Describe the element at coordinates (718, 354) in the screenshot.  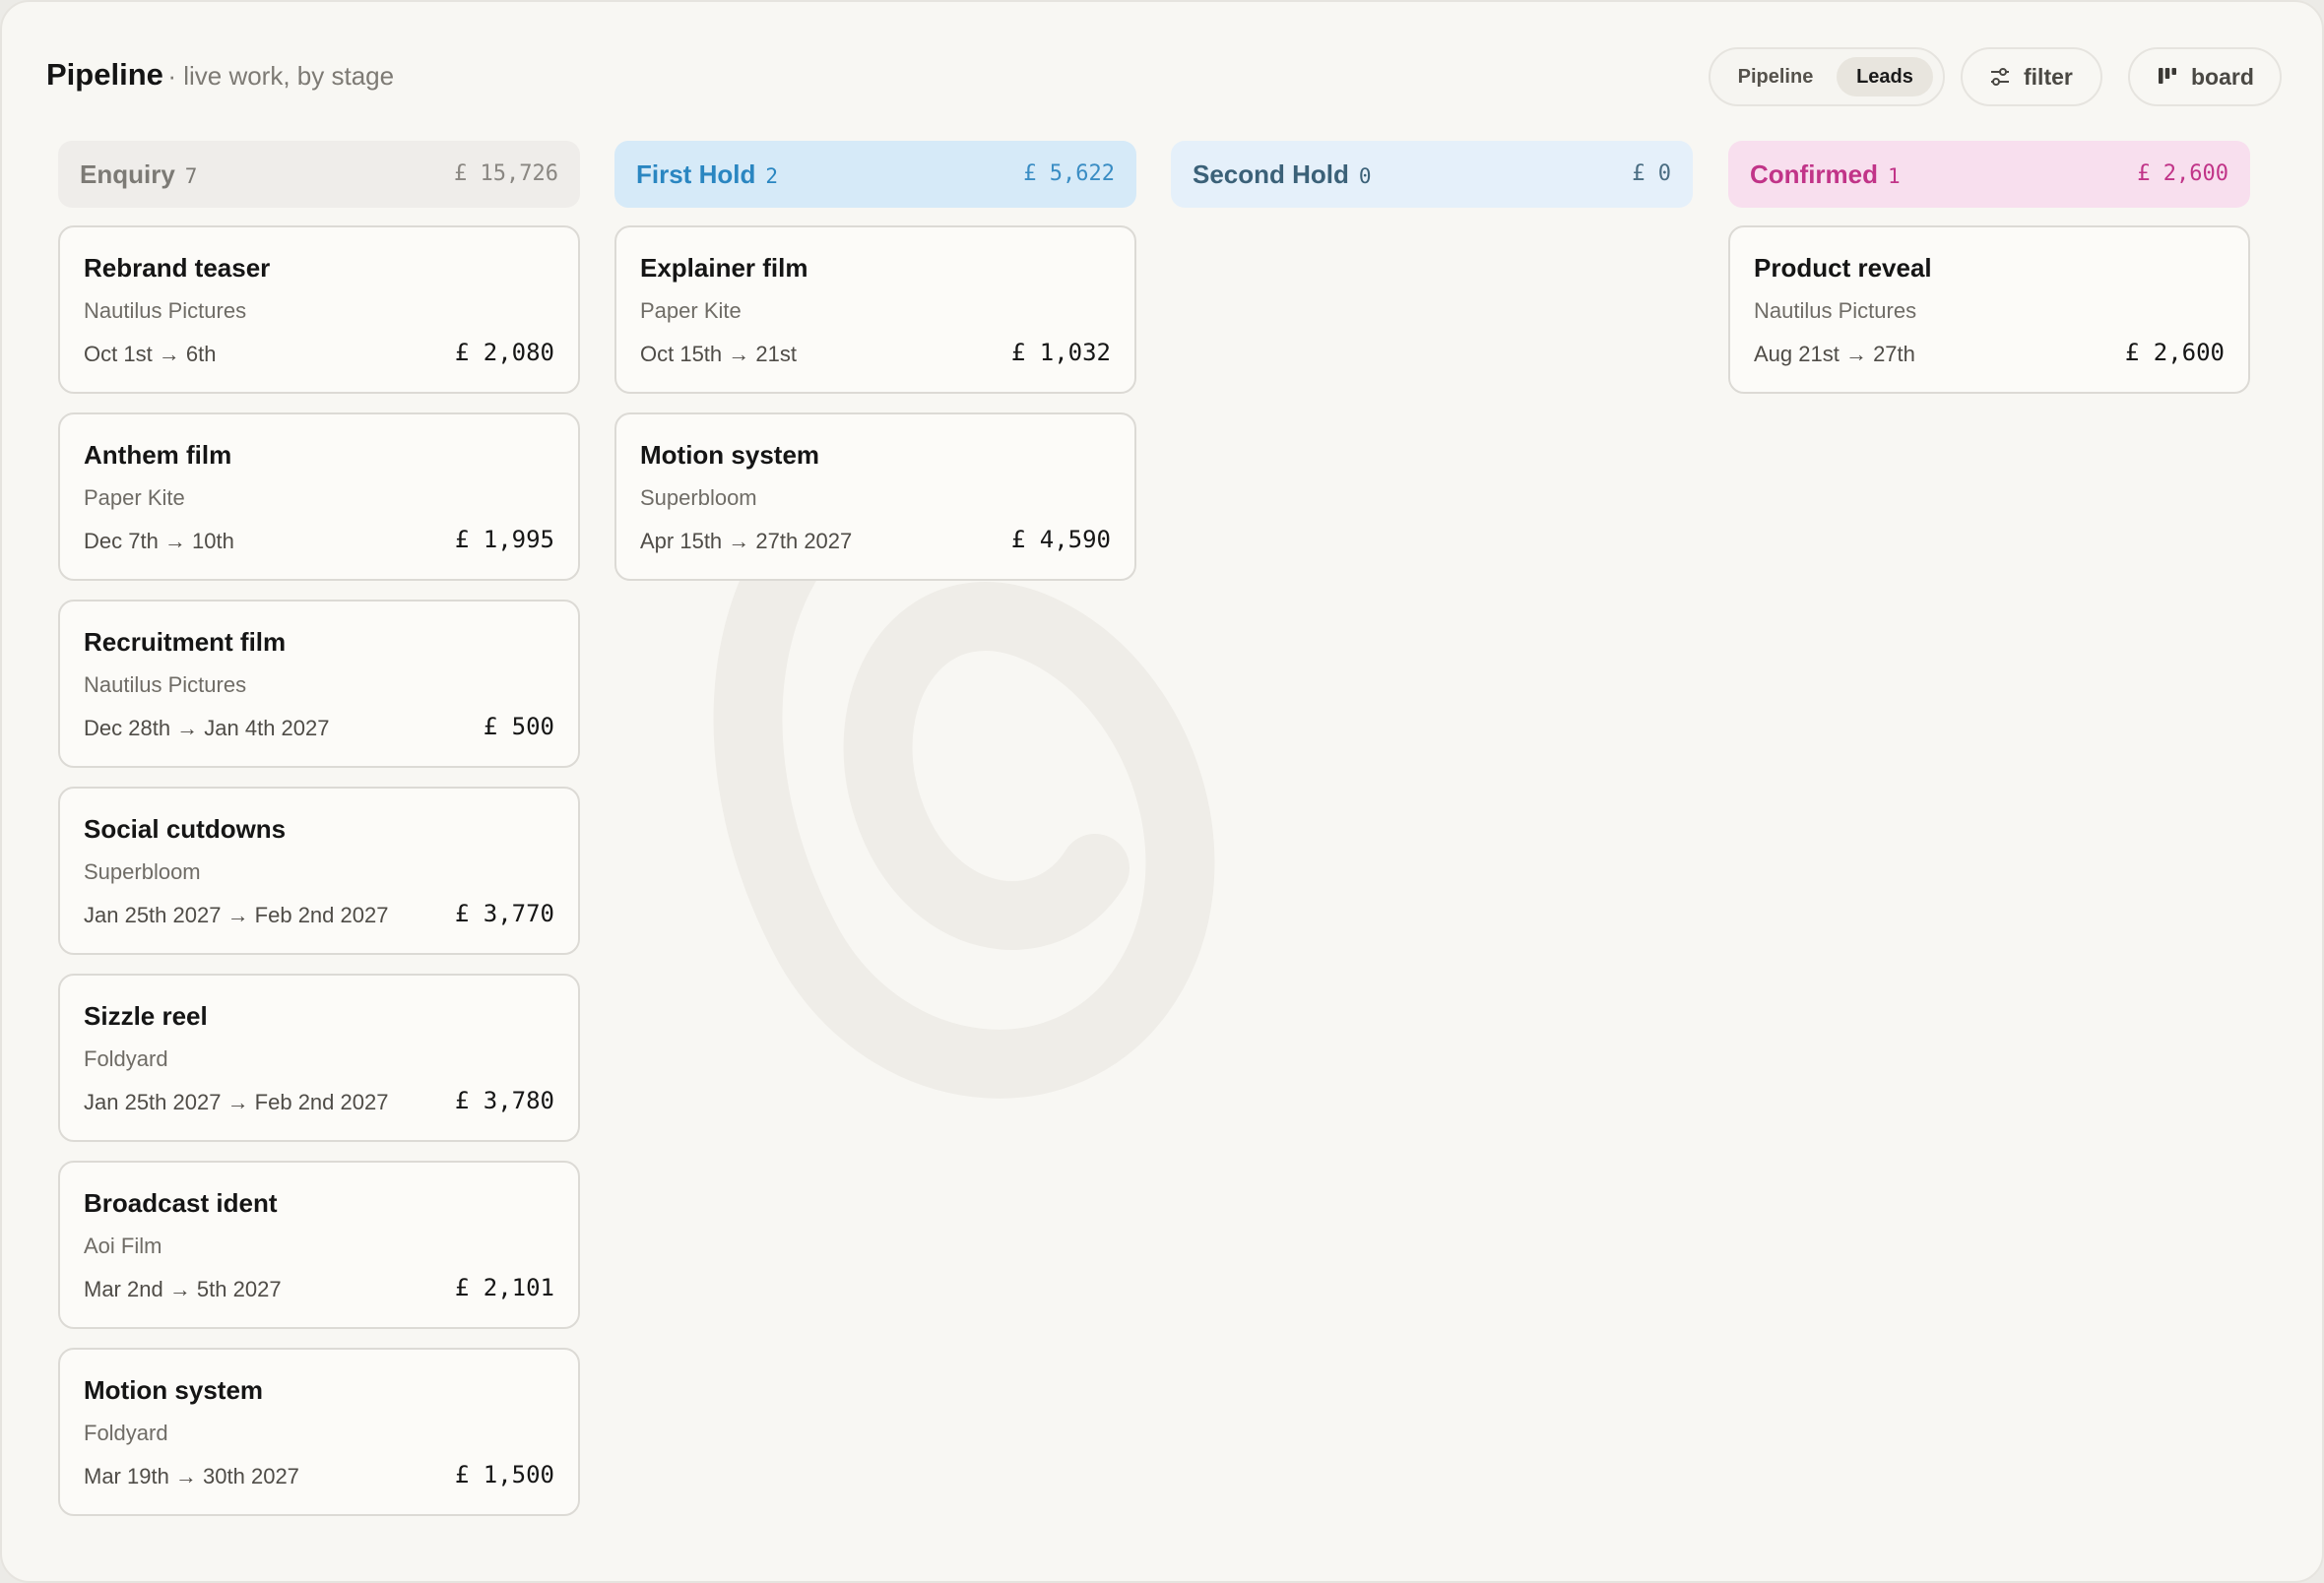
I see `card-dates: Oct 15th → 21st` at that location.